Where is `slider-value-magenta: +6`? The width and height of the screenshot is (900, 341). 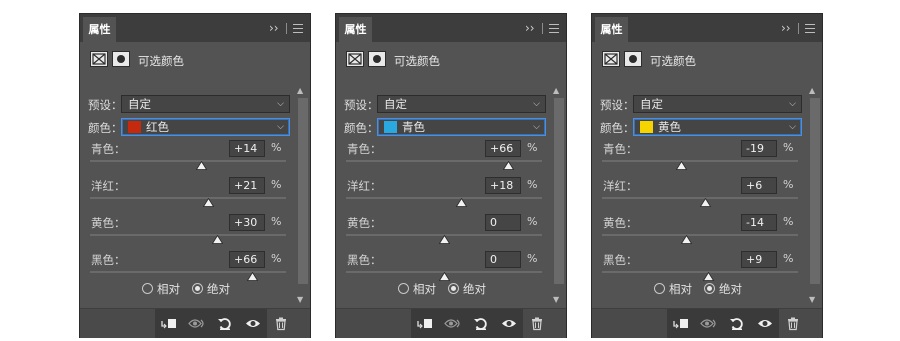
slider-value-magenta: +6 is located at coordinates (759, 185).